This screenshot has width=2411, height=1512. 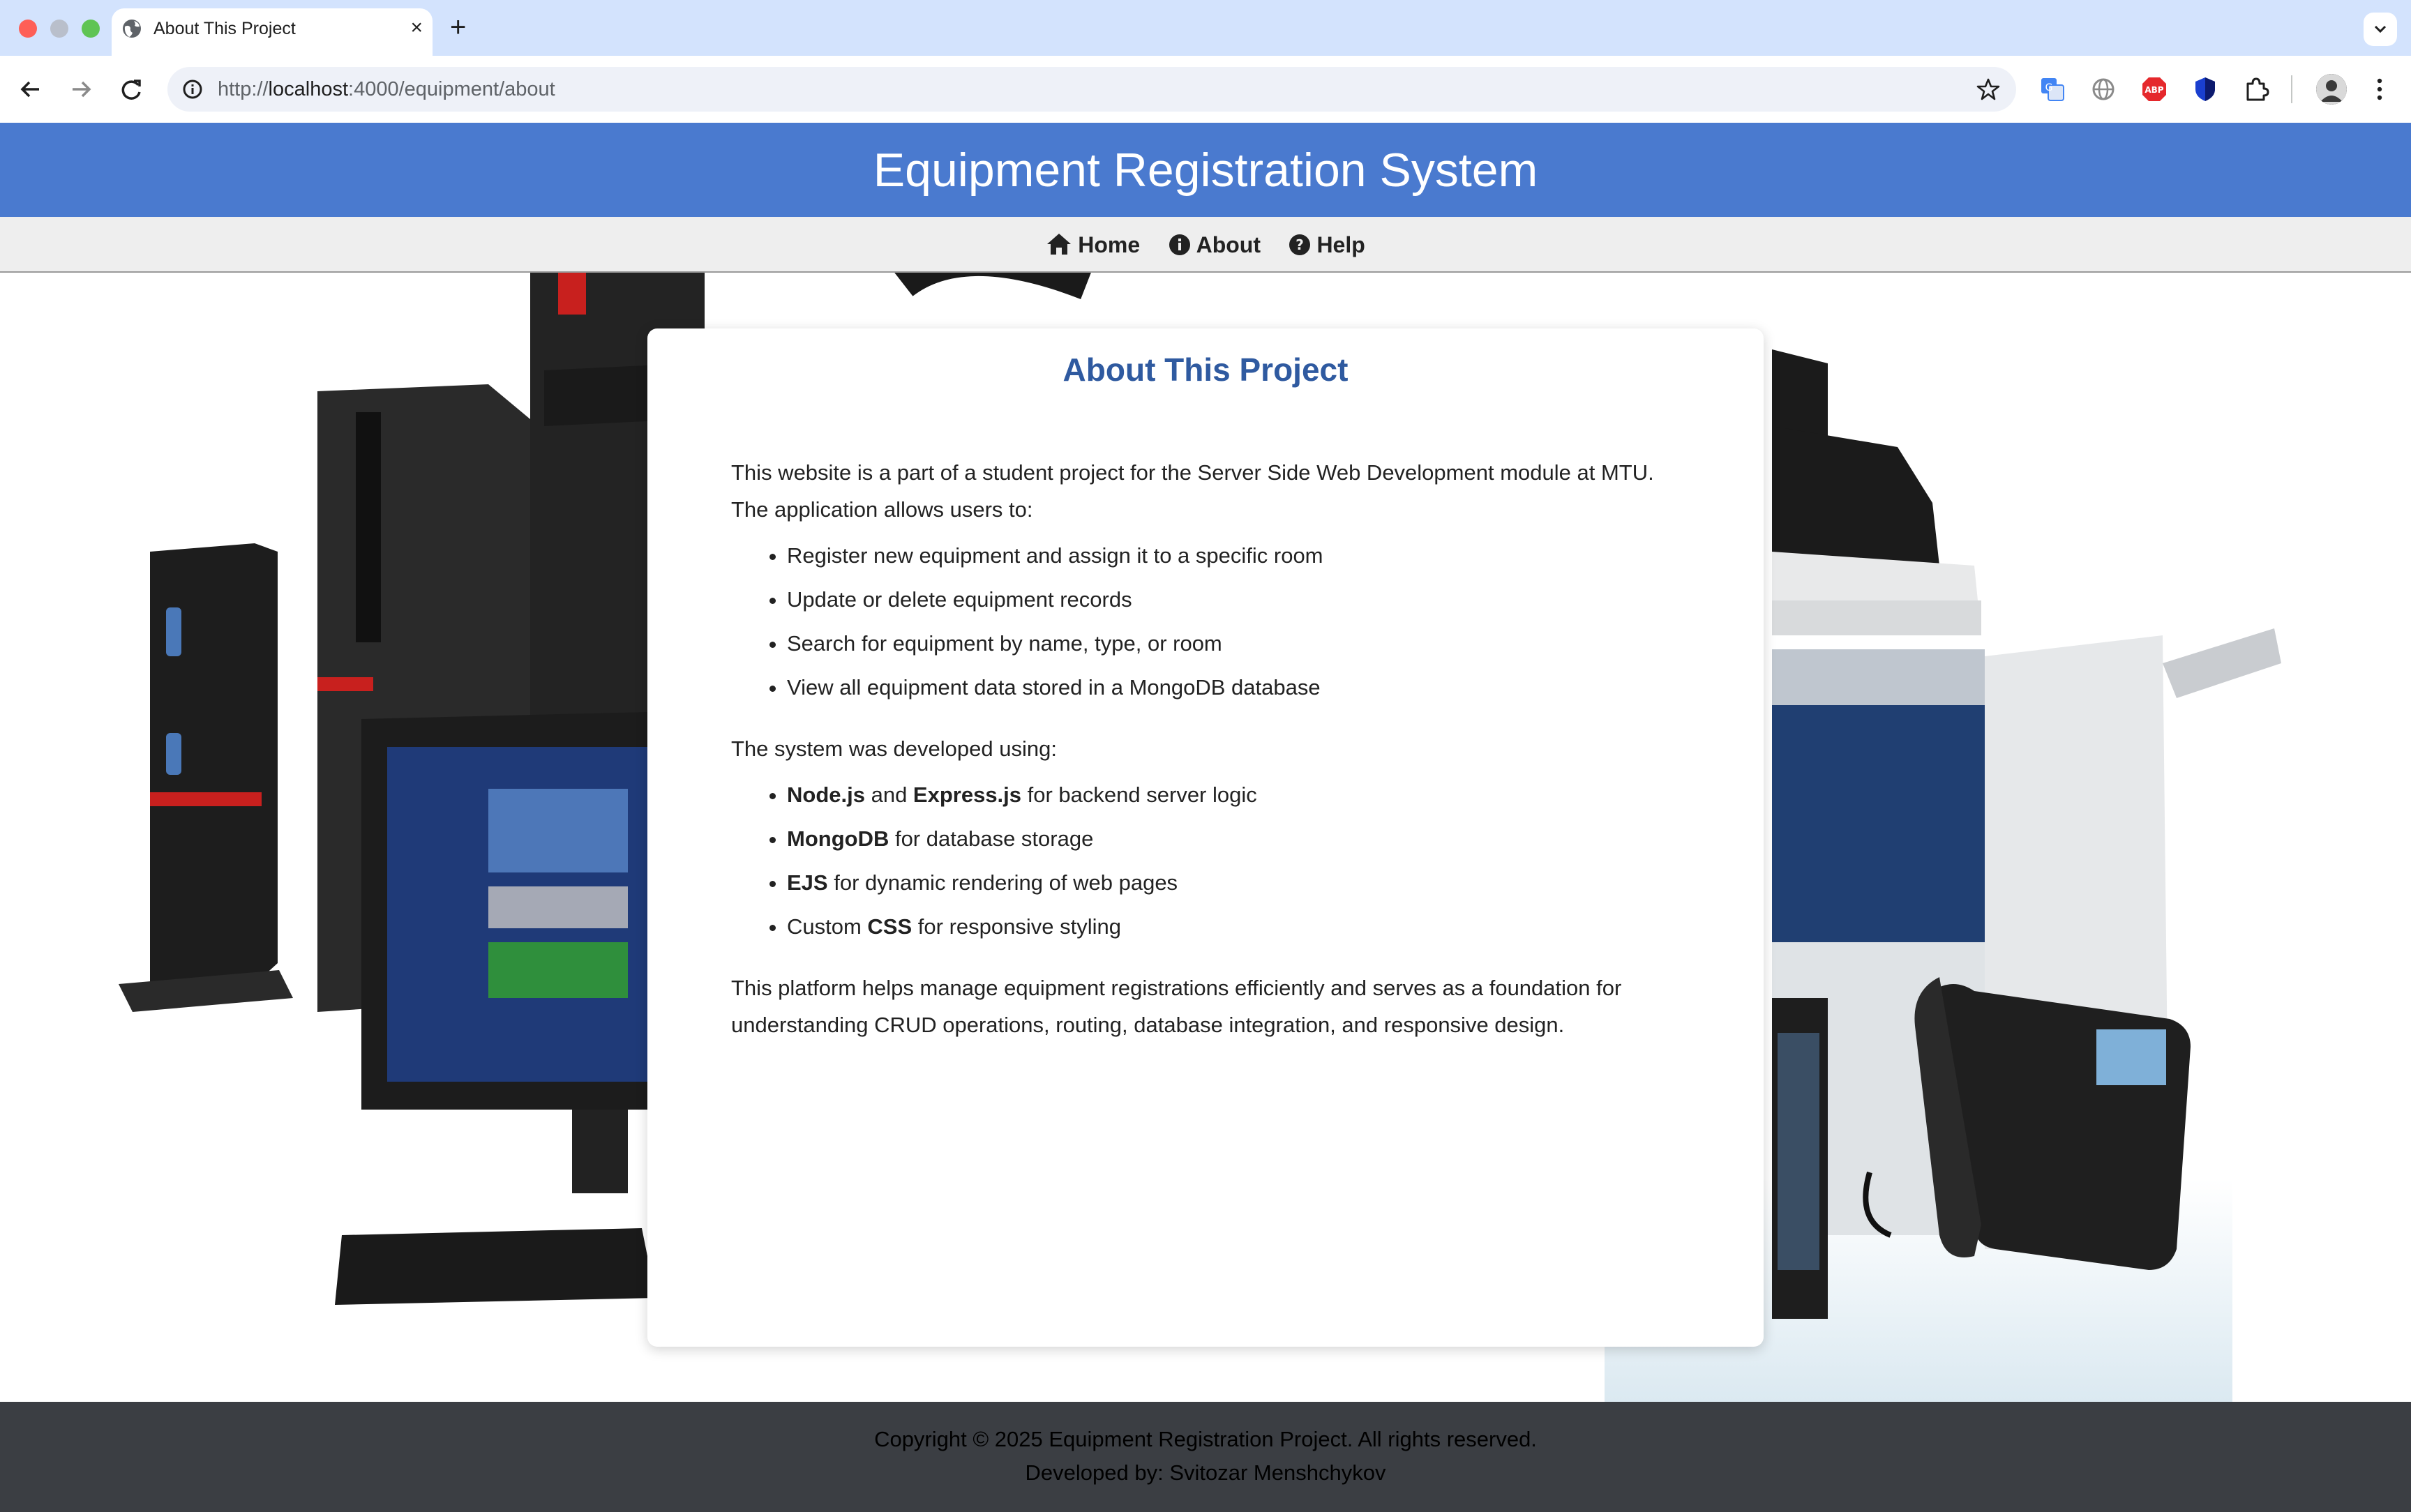 I want to click on browser-tab-active: About This Project ×, so click(x=272, y=32).